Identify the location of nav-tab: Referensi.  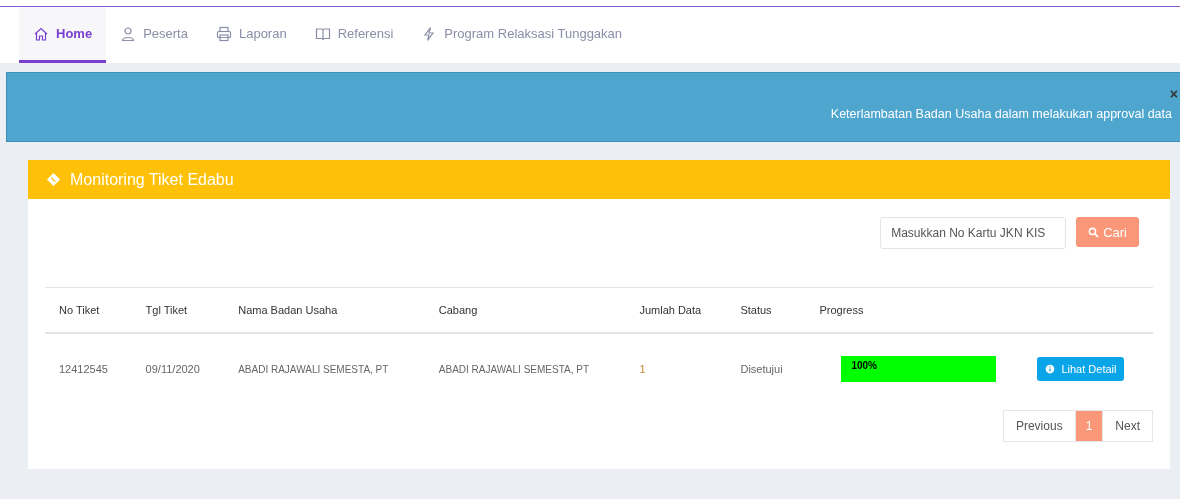
(354, 35).